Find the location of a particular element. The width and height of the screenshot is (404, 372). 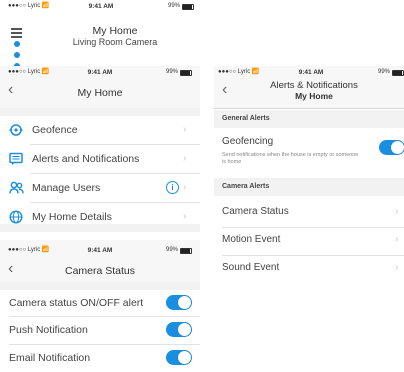

camera-alerts-header: Camera Alerts is located at coordinates (309, 187).